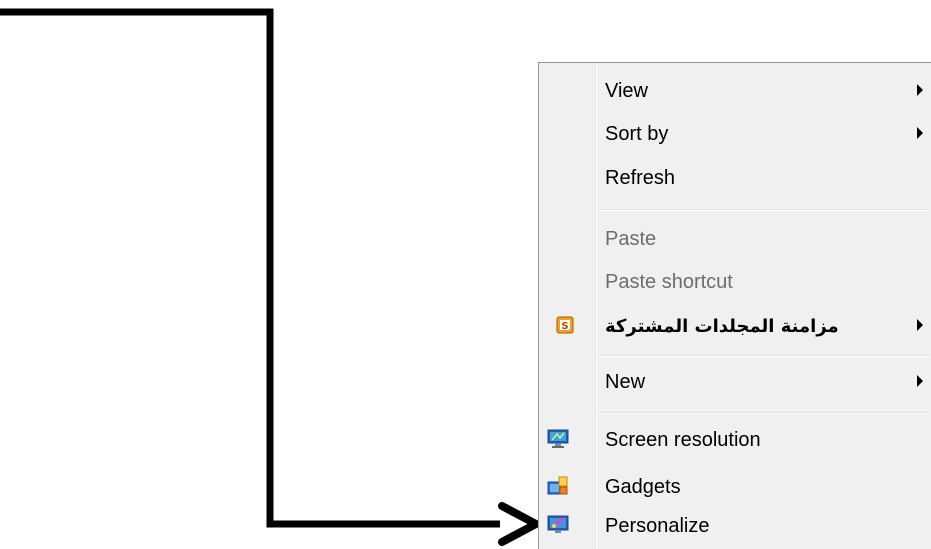  Describe the element at coordinates (626, 90) in the screenshot. I see `menu-item-label: View` at that location.